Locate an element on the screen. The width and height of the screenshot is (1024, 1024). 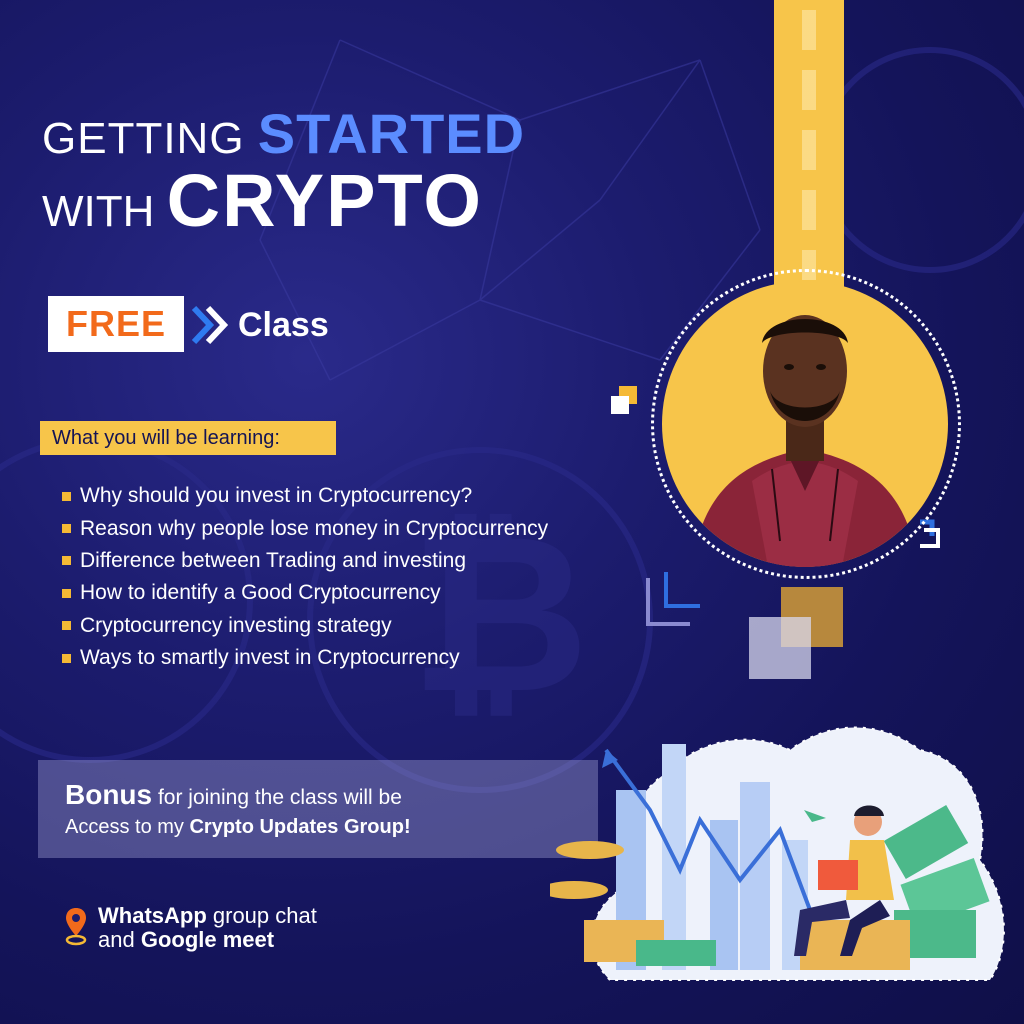
platform-line-1: WhatsApp group chat is located at coordinates (207, 916).